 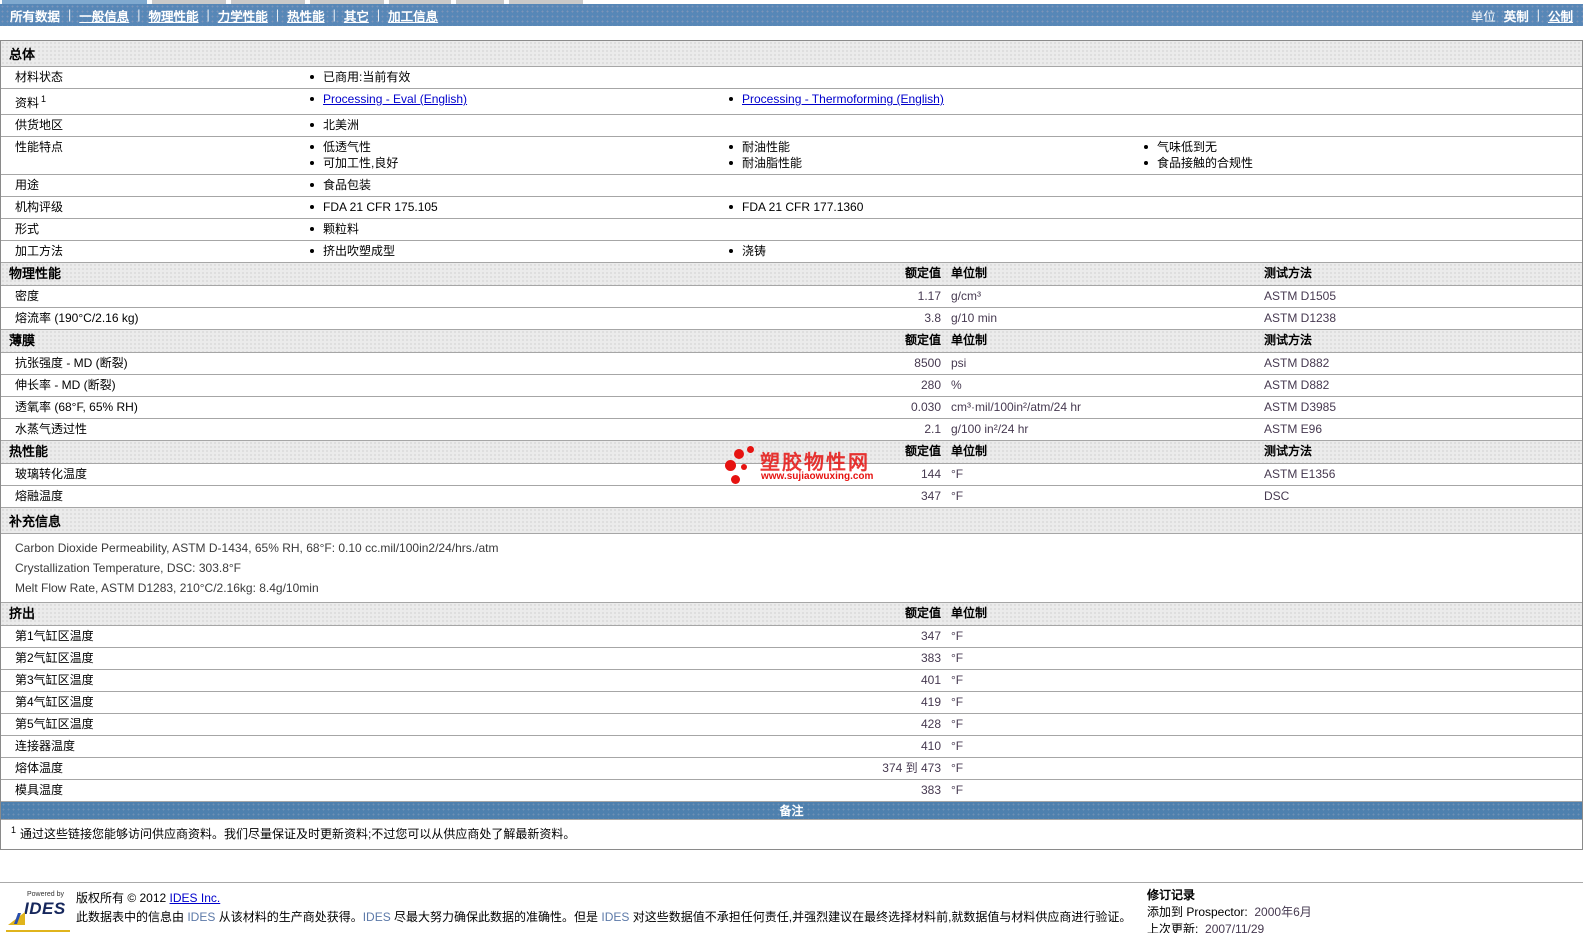 What do you see at coordinates (930, 385) in the screenshot?
I see `property-value: 280` at bounding box center [930, 385].